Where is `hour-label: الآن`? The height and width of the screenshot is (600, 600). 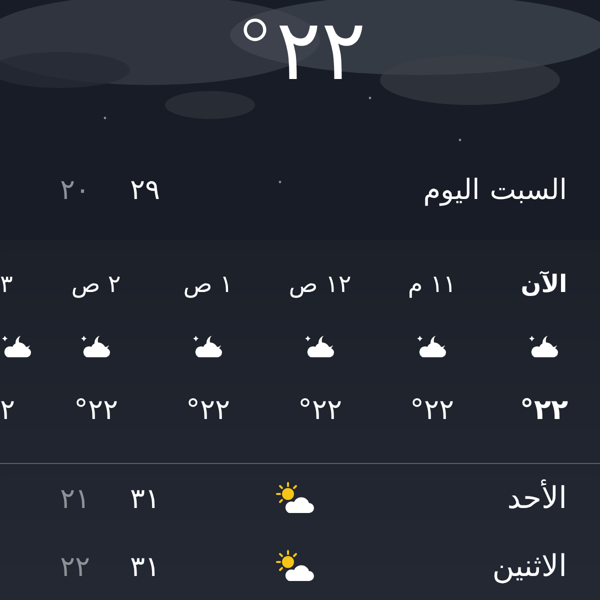
hour-label: الآن is located at coordinates (544, 284).